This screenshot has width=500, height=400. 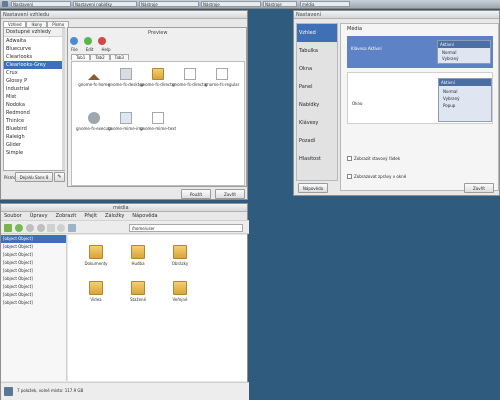 What do you see at coordinates (407, 158) in the screenshot?
I see `checkbox-row-1: Zobrazit stavový řádek` at bounding box center [407, 158].